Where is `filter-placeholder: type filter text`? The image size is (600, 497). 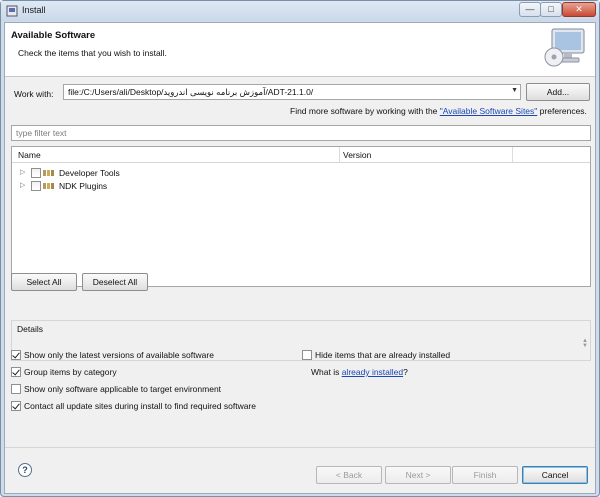 filter-placeholder: type filter text is located at coordinates (41, 133).